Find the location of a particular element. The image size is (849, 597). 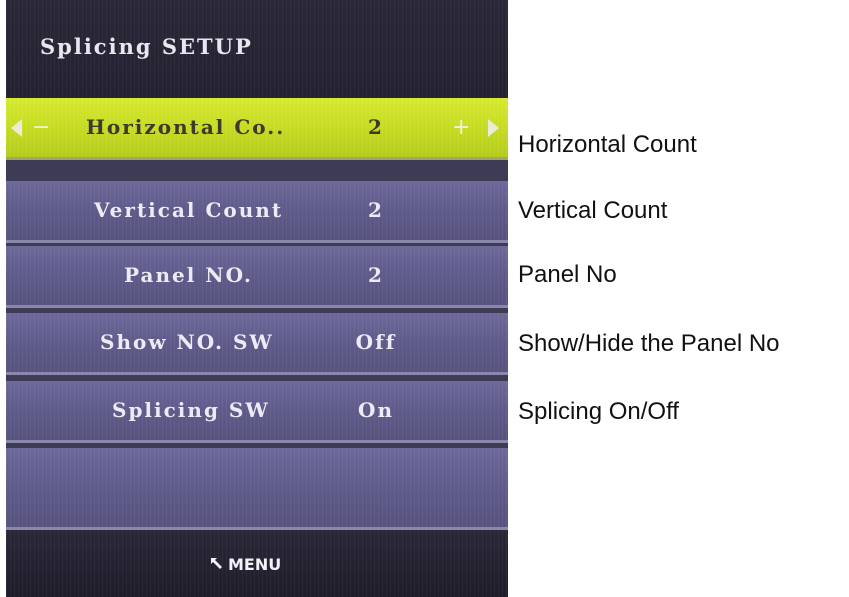

osd-footer: MENU is located at coordinates (257, 563).